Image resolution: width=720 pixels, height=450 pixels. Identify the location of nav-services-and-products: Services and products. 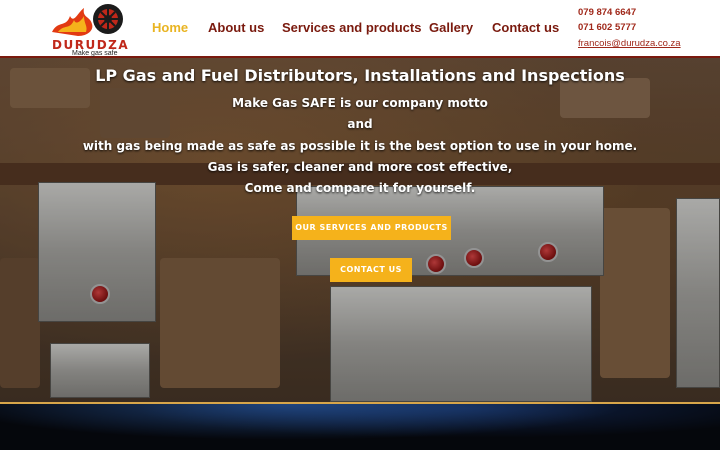
(351, 27).